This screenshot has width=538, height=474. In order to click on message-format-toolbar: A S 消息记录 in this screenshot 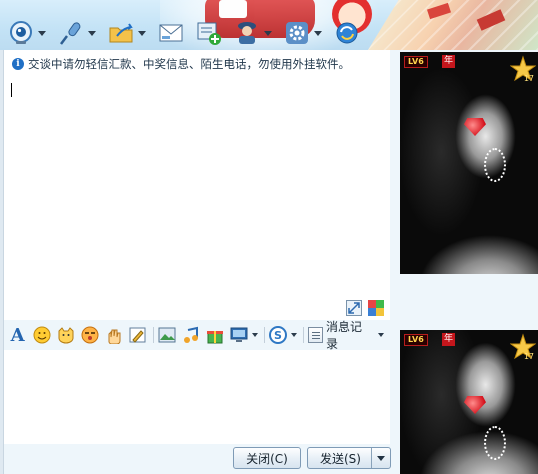, I will do `click(197, 335)`.